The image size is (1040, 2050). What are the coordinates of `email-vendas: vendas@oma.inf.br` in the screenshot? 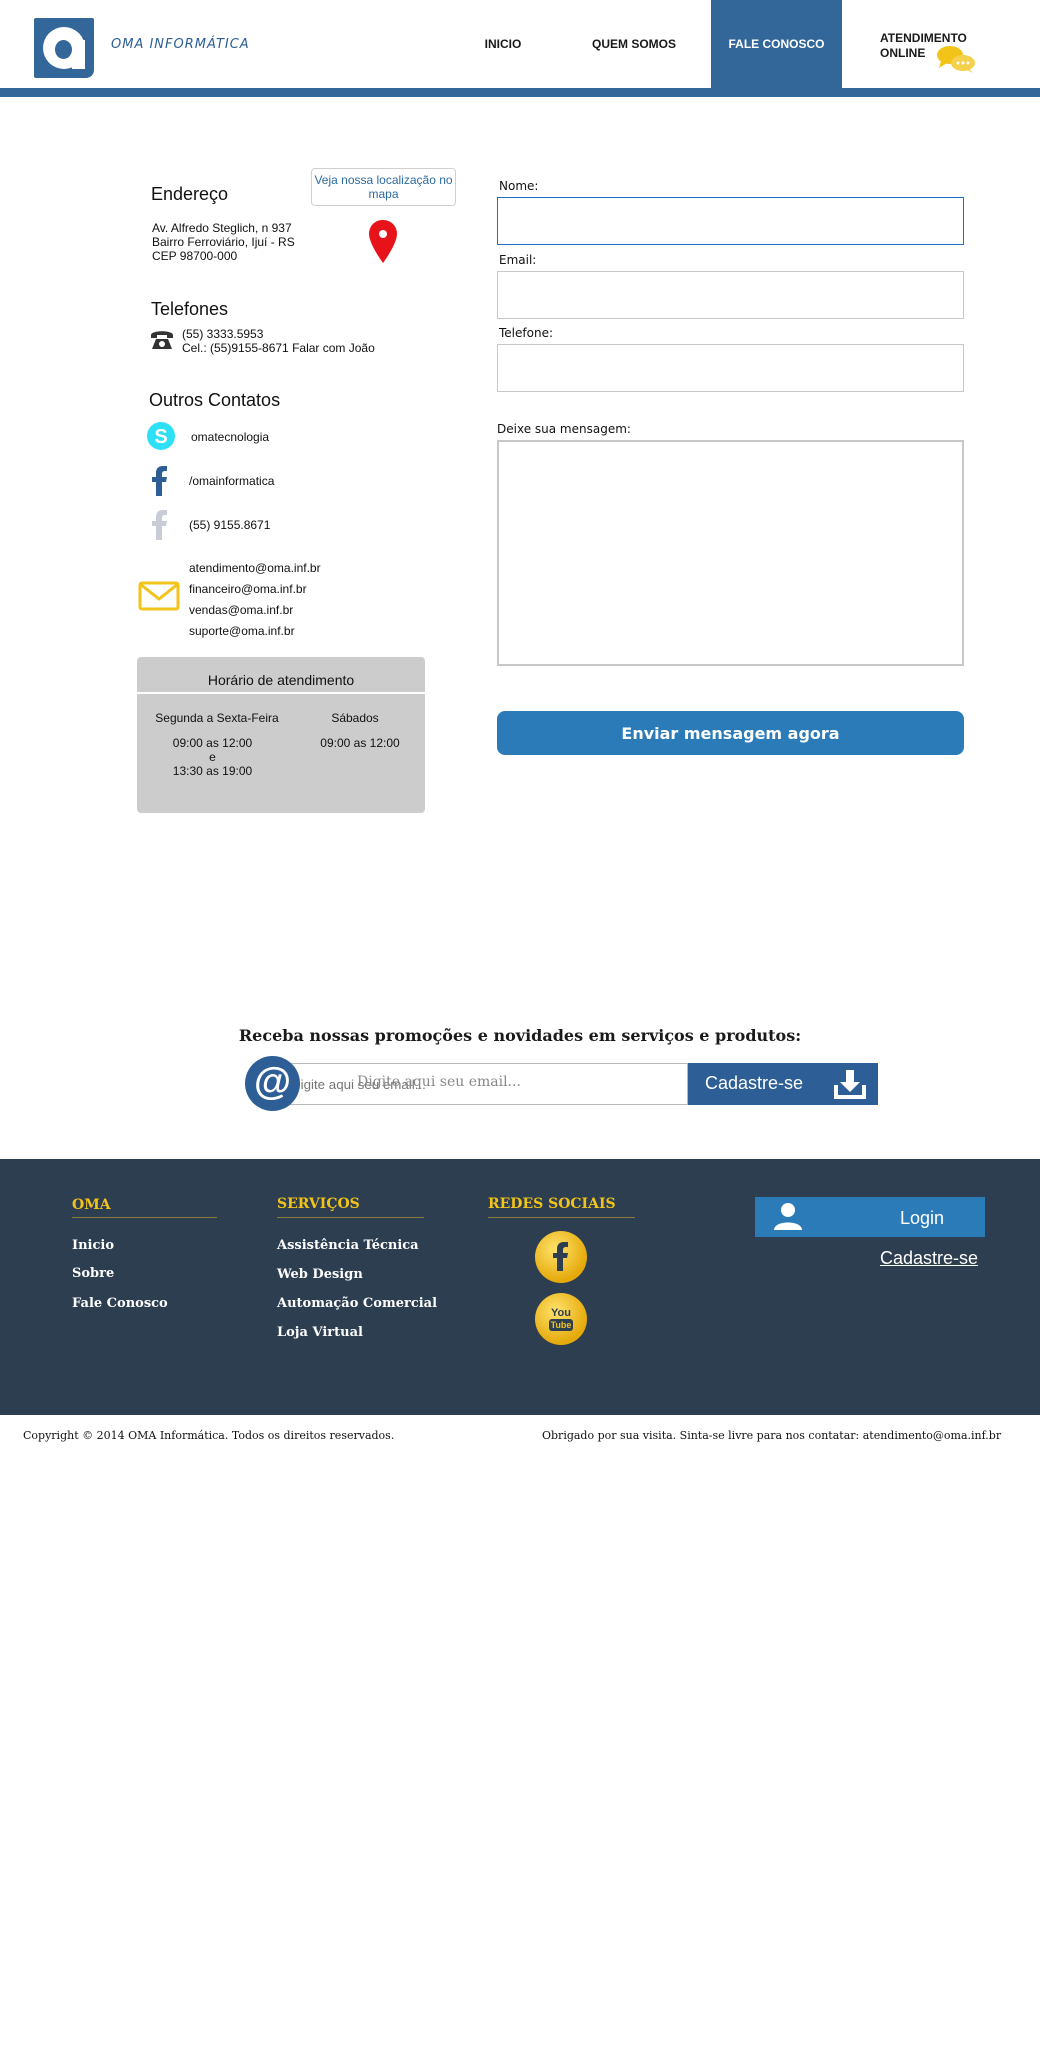 It's located at (241, 610).